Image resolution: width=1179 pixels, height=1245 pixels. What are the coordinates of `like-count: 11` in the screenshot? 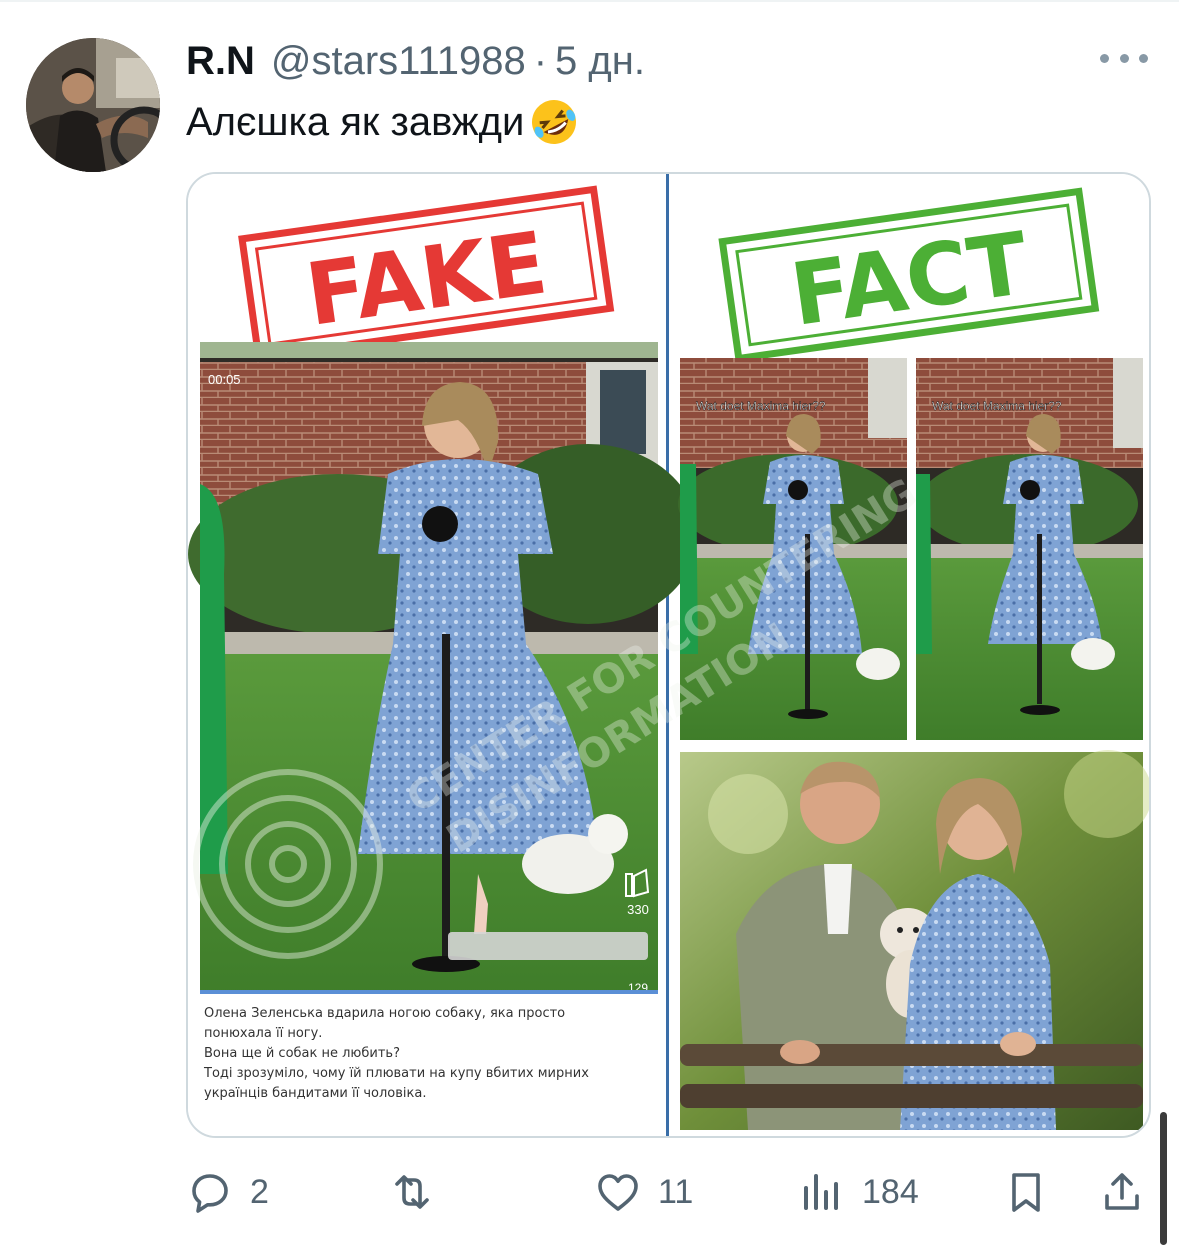 It's located at (676, 1191).